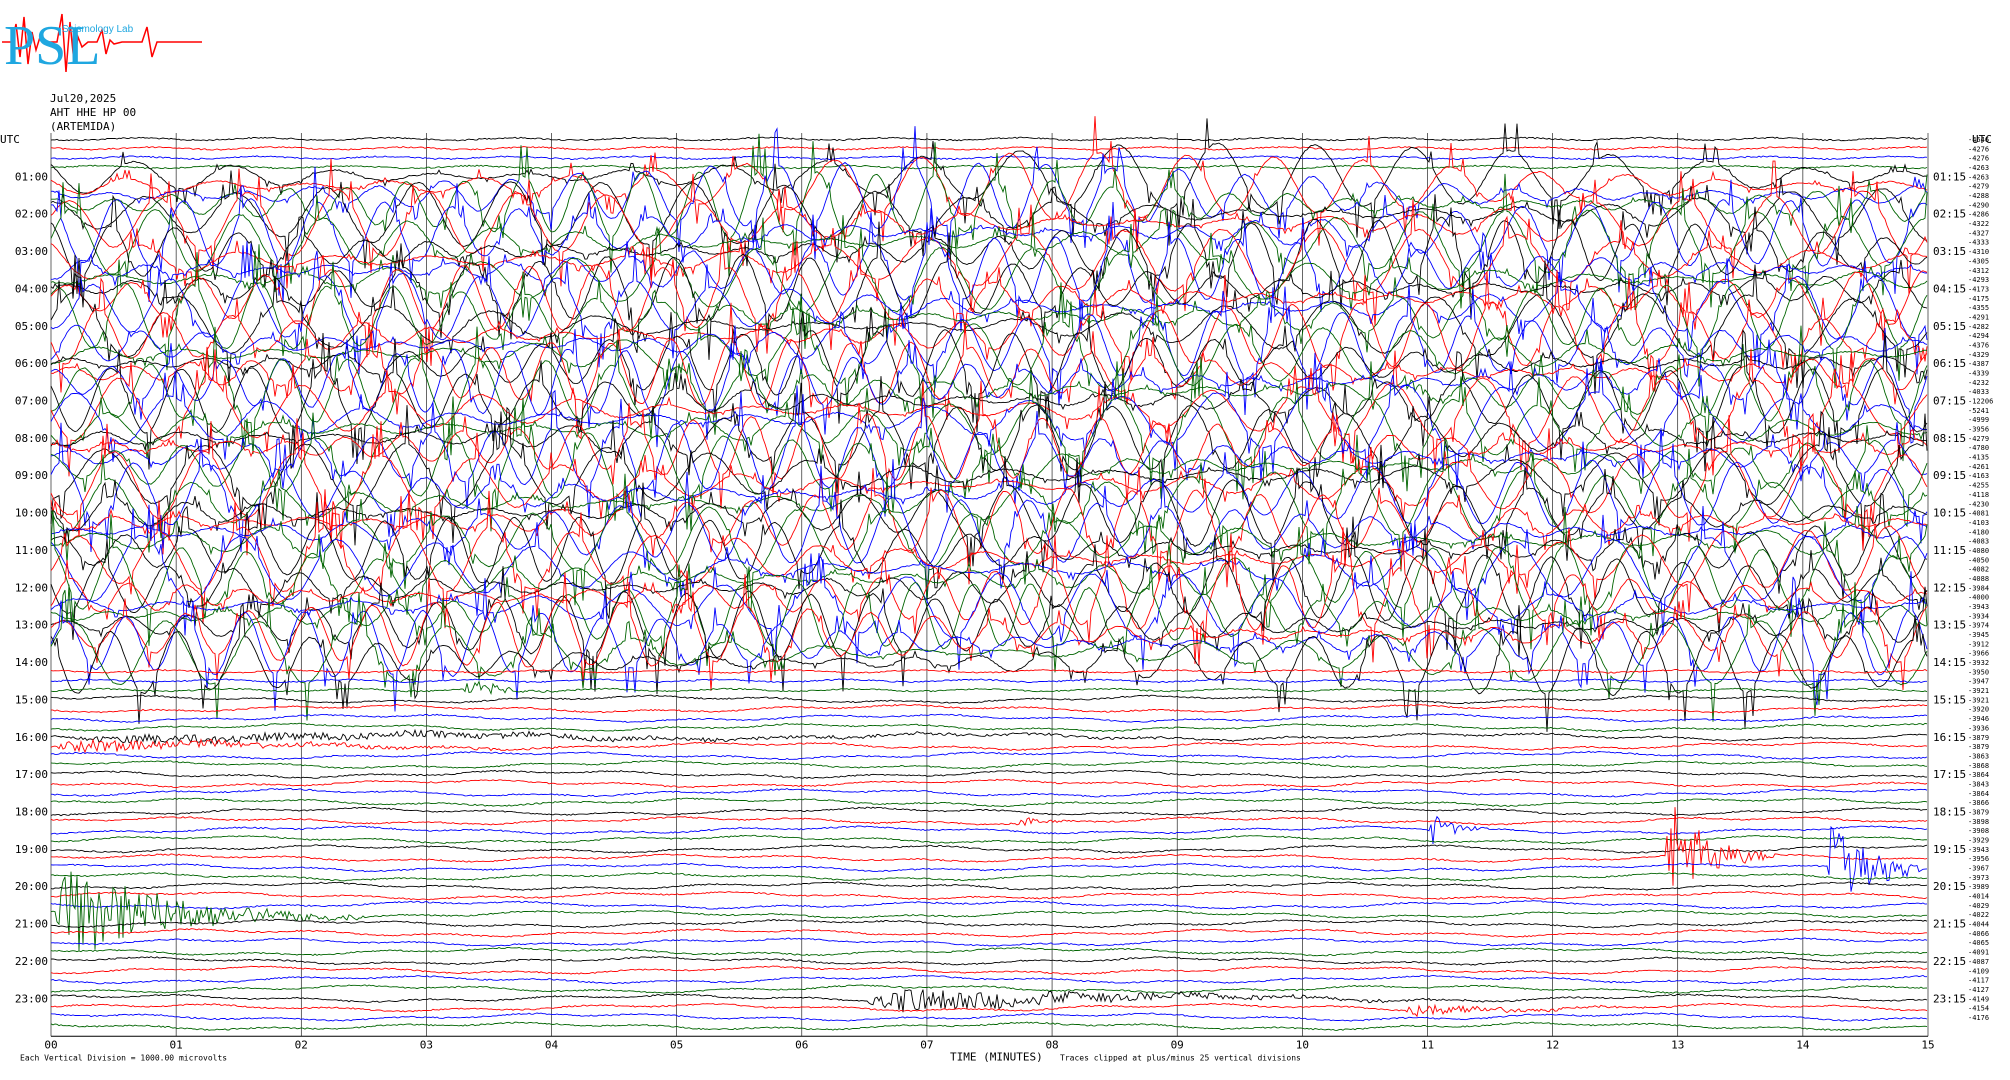 Image resolution: width=2010 pixels, height=1080 pixels. Describe the element at coordinates (996, 1056) in the screenshot. I see `x-axis-title: TIME (MINUTES)` at that location.